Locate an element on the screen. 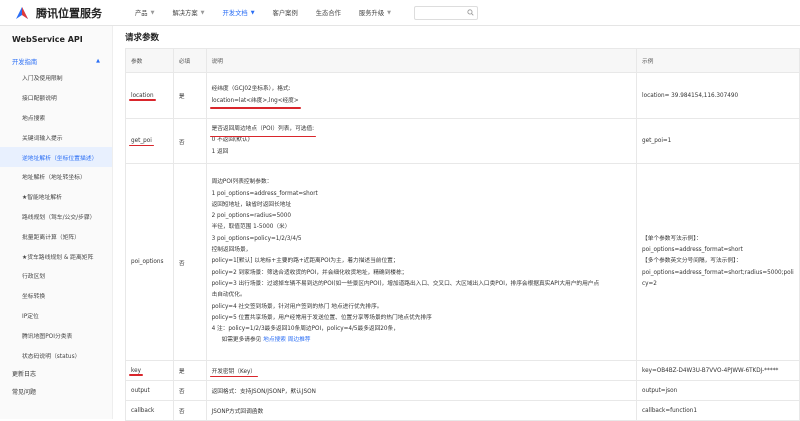 This screenshot has height=421, width=800. sidebar-item: 腾讯地图POI分类表 is located at coordinates (56, 335).